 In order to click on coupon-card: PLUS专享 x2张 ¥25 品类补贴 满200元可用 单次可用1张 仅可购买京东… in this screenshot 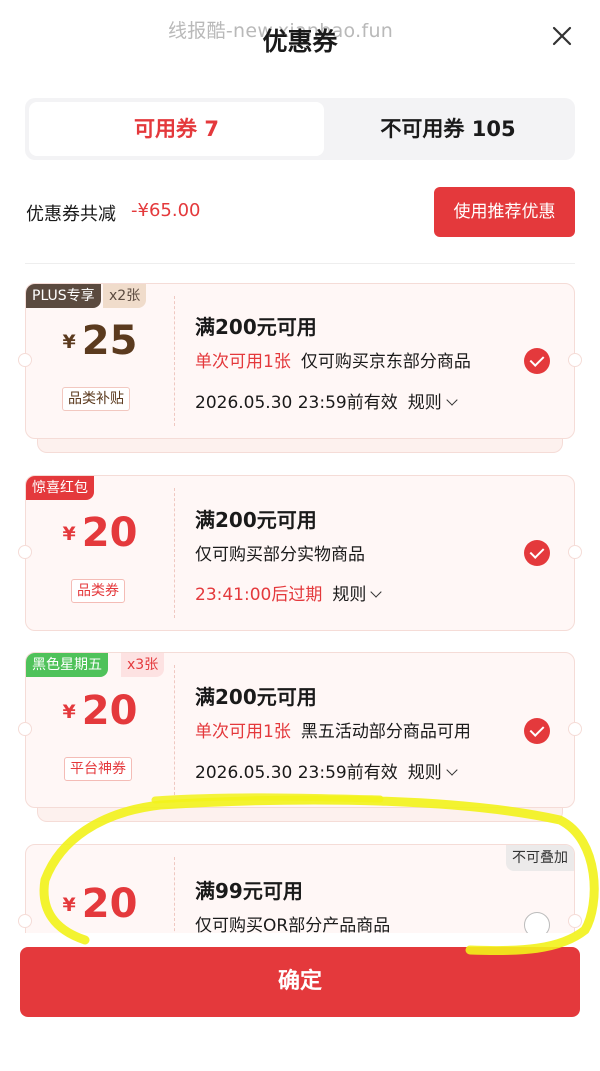, I will do `click(300, 361)`.